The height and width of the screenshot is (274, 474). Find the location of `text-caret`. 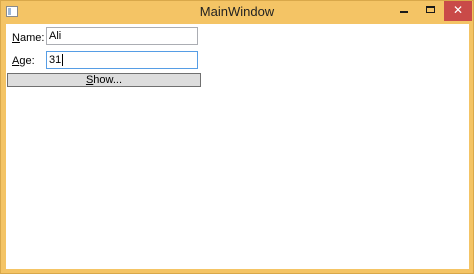

text-caret is located at coordinates (63, 60).